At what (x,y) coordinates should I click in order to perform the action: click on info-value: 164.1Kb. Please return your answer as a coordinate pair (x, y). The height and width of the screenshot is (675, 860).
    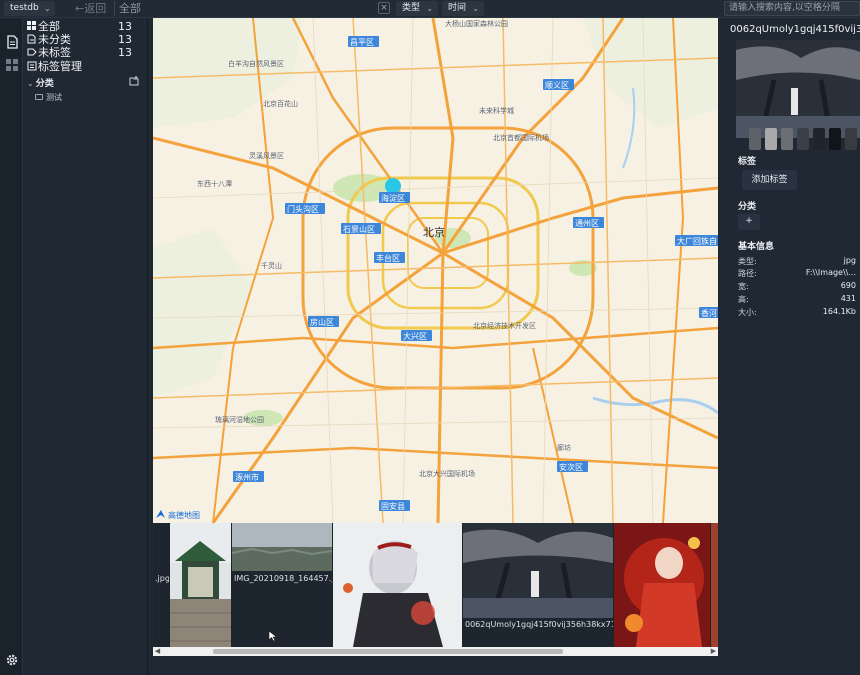
    Looking at the image, I should click on (839, 311).